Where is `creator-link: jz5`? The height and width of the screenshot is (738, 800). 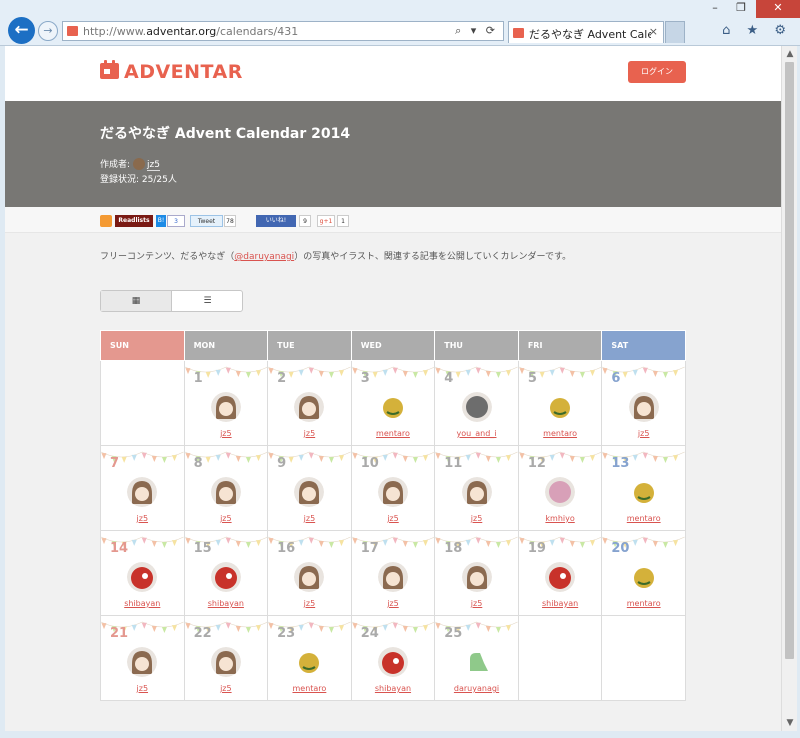
creator-link: jz5 is located at coordinates (153, 165).